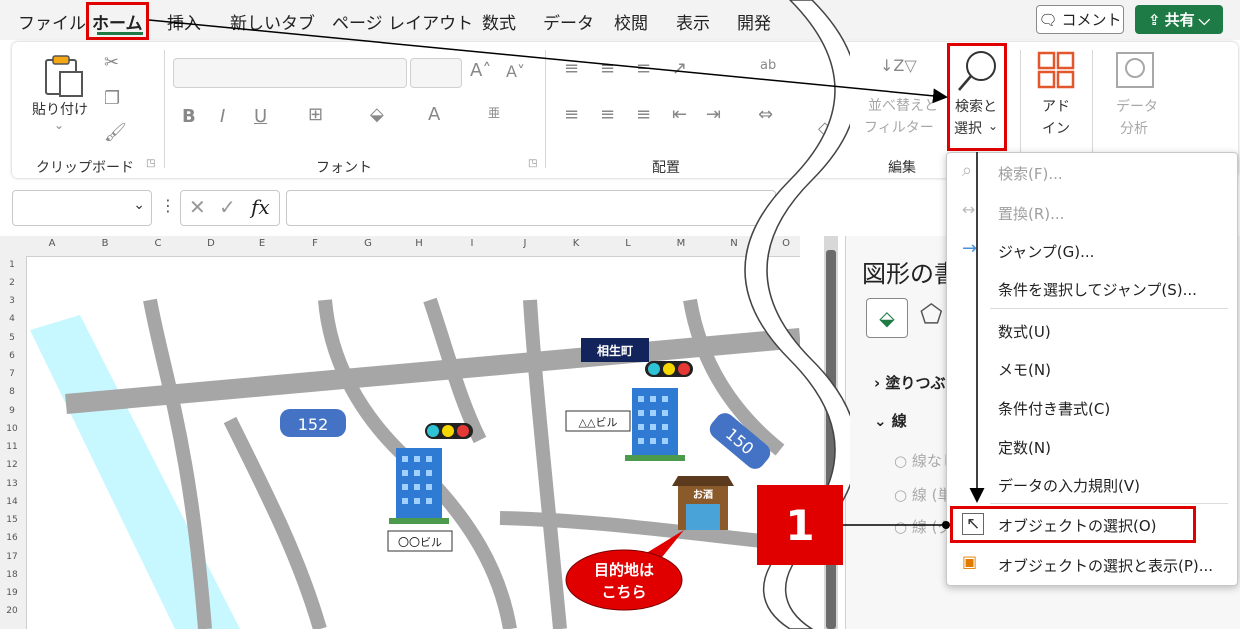 Image resolution: width=1240 pixels, height=629 pixels. I want to click on phonetic-icon: 亜, so click(494, 112).